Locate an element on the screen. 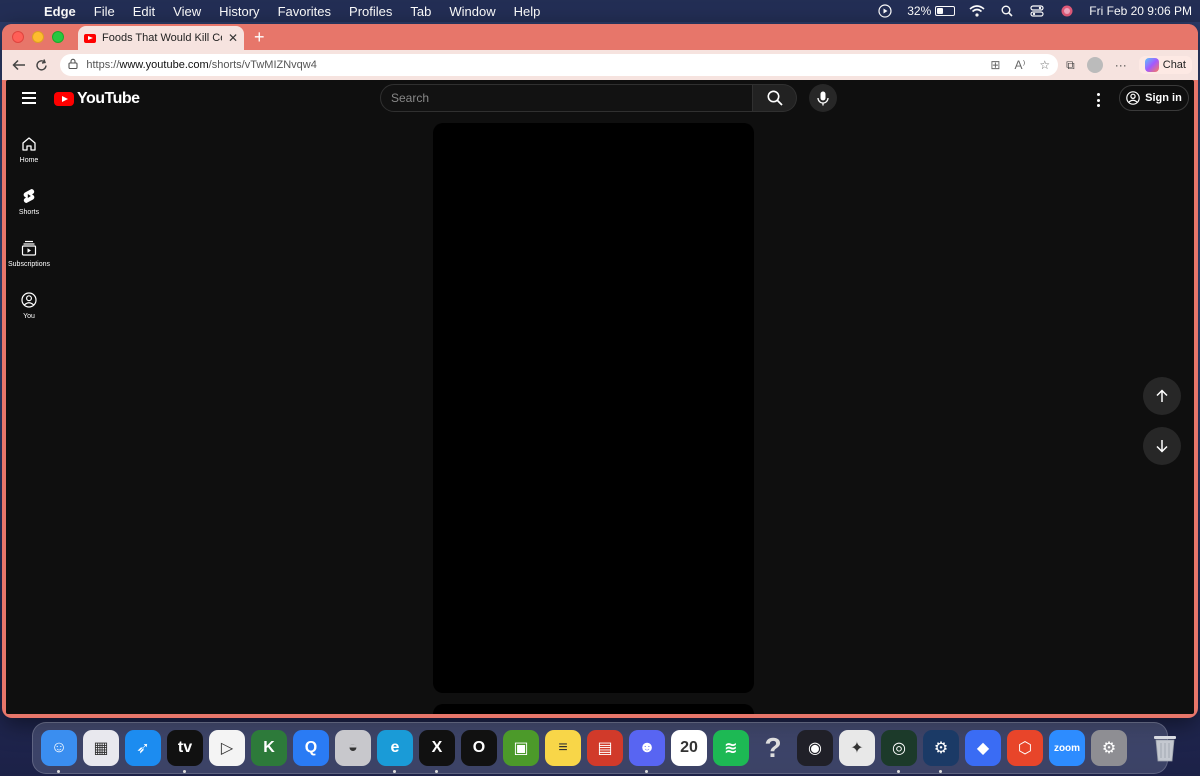  menu-help: Help is located at coordinates (527, 11).